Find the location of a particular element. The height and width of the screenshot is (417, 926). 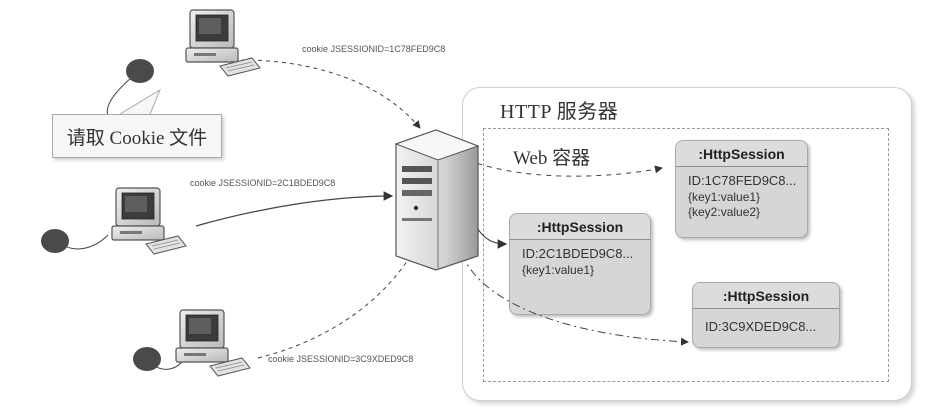

cookie-label-3: cookie JSESSIONID=3C9XDED9C8 is located at coordinates (341, 359).